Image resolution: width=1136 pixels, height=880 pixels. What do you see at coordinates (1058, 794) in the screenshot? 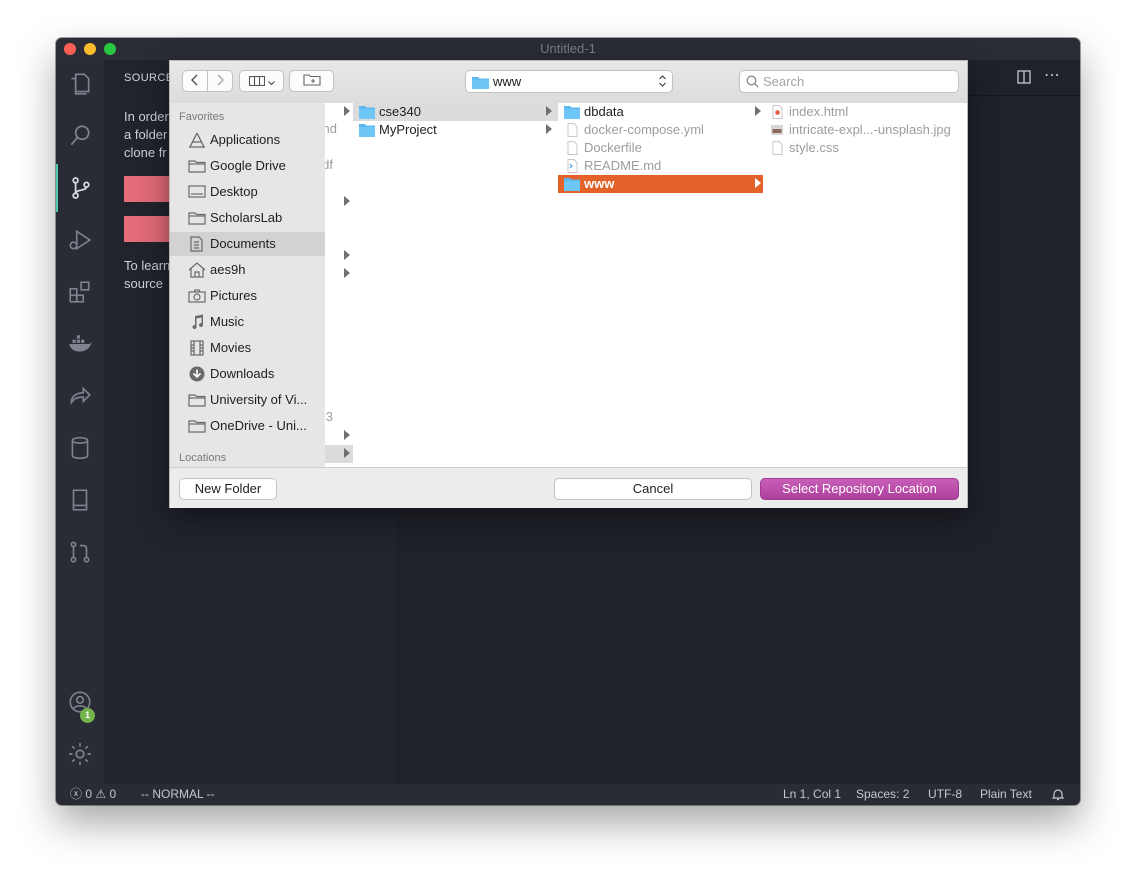
I see `notifications-bell-icon` at bounding box center [1058, 794].